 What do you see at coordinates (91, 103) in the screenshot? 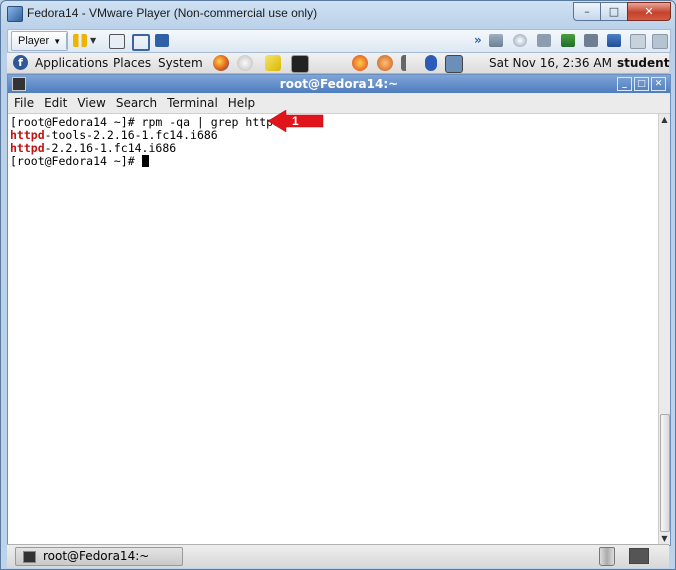
I see `menu-view: View` at bounding box center [91, 103].